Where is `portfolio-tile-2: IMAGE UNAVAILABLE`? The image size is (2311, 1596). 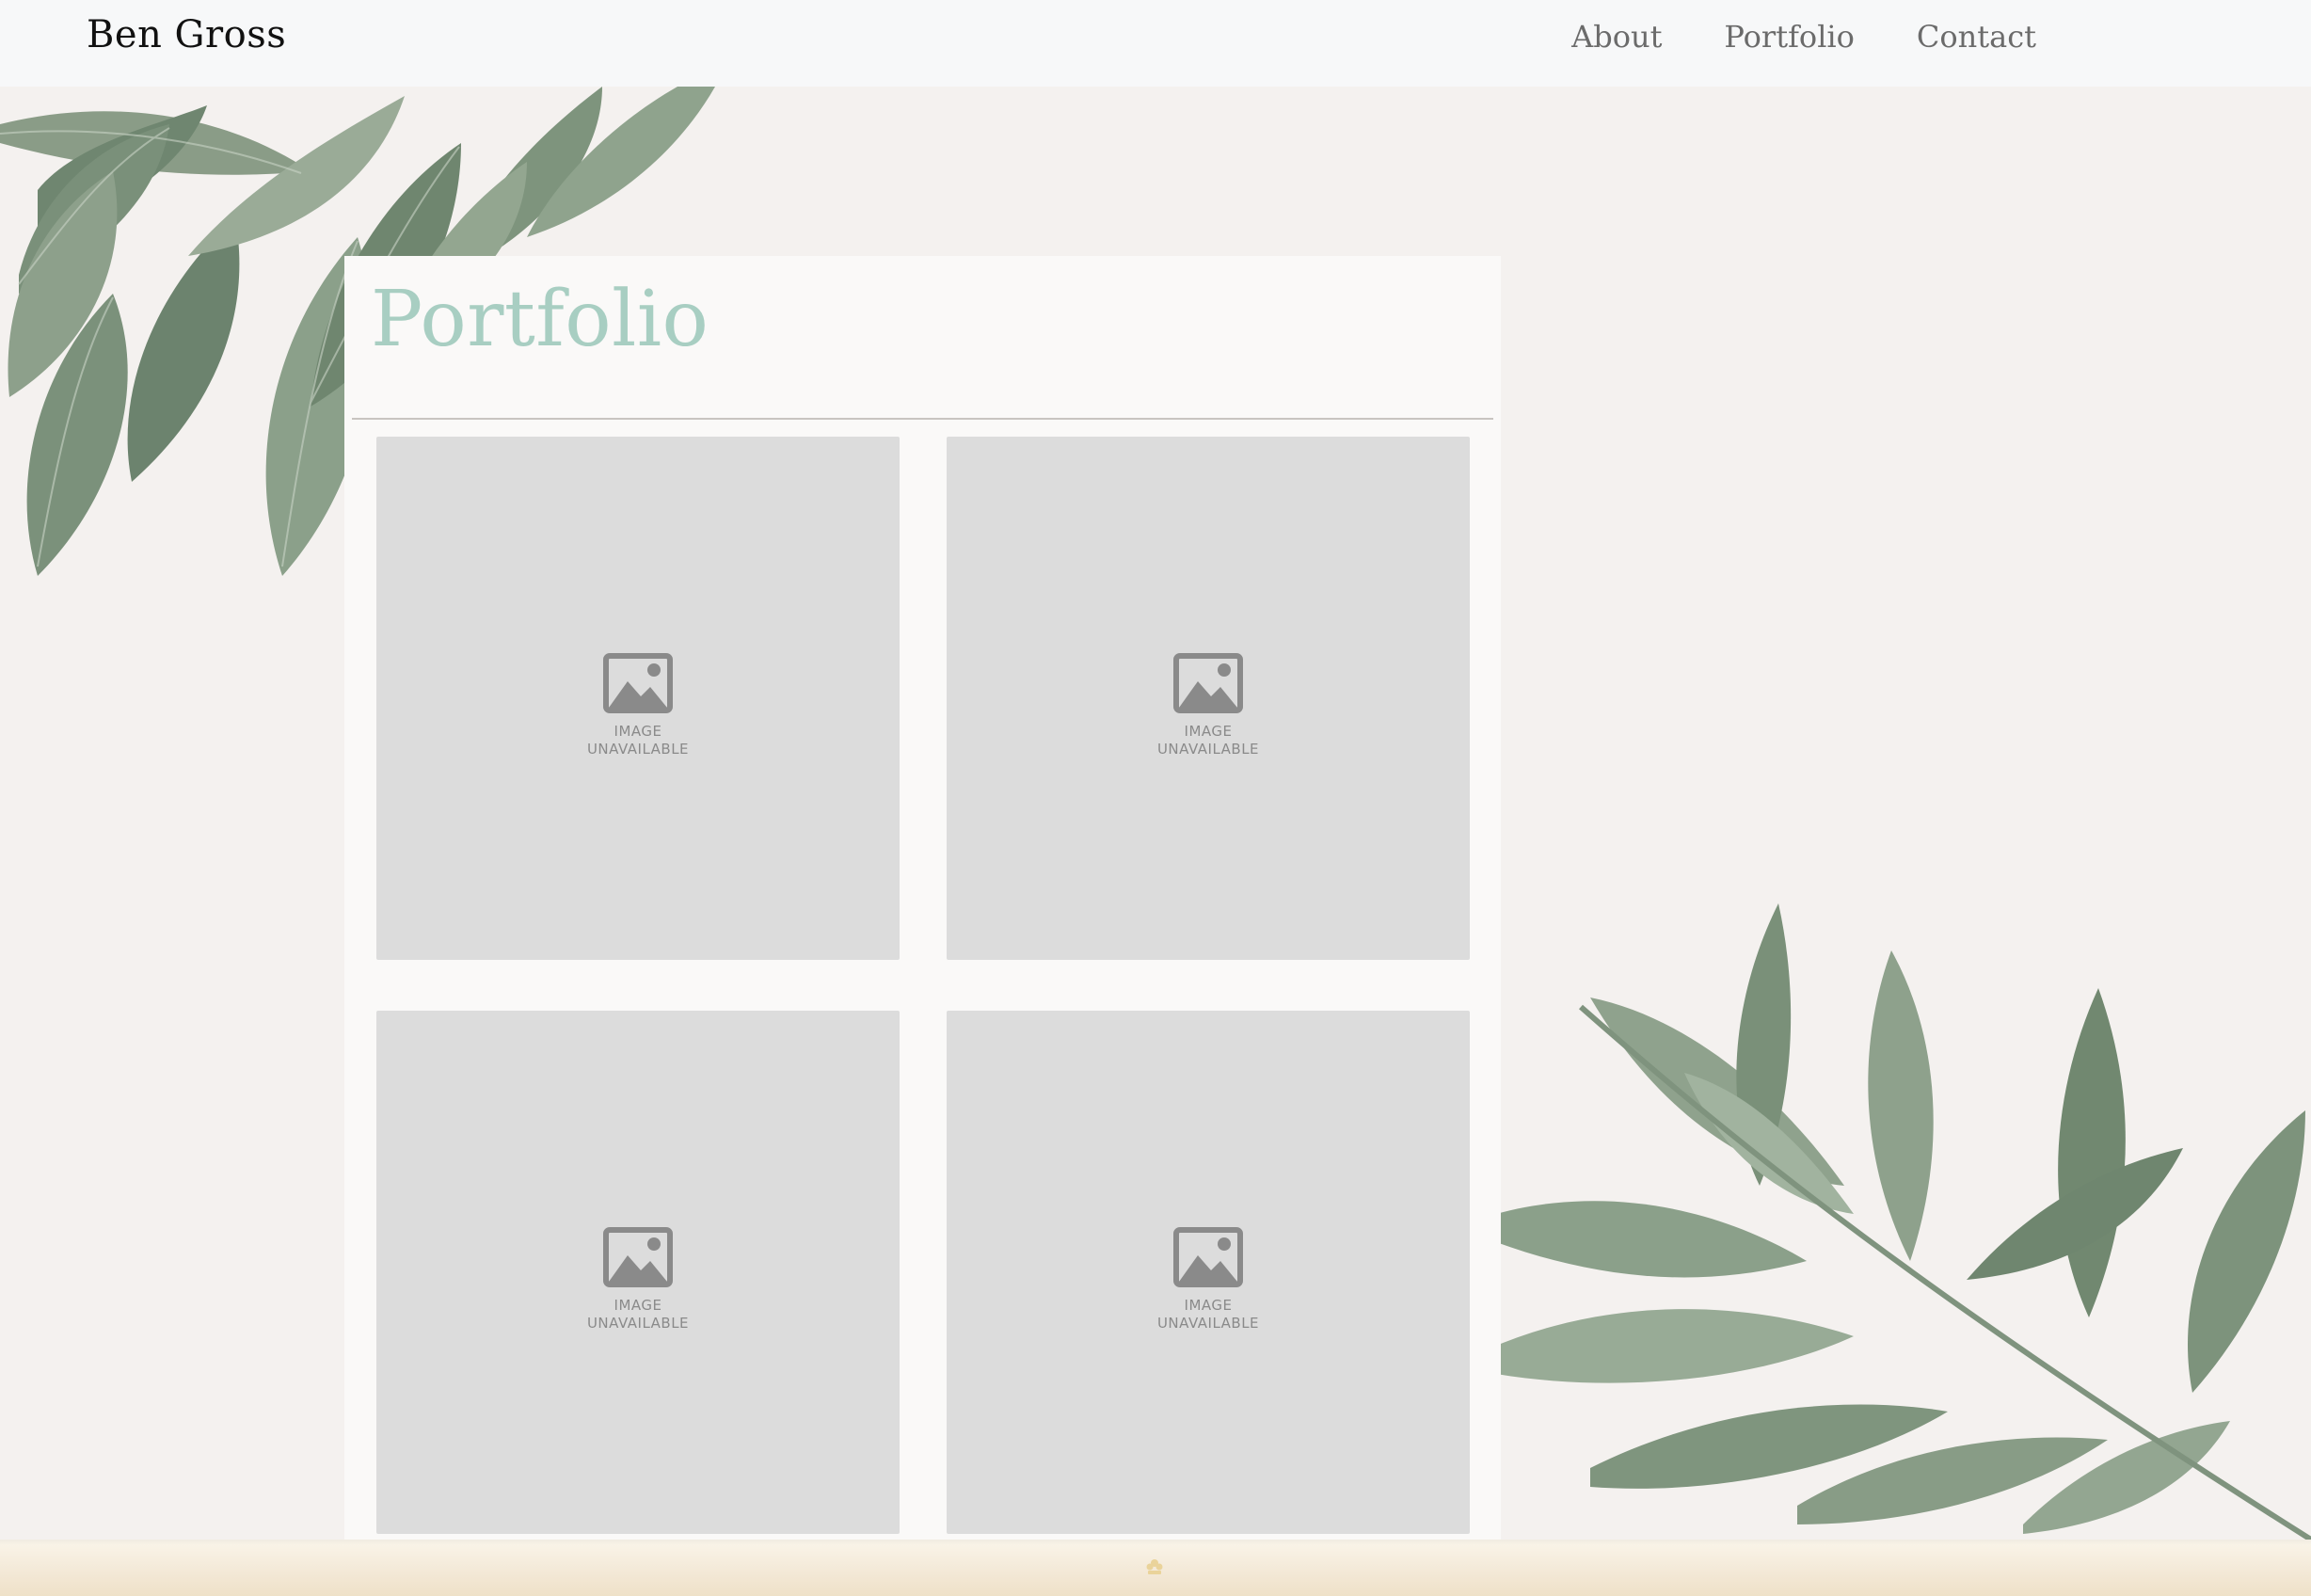 portfolio-tile-2: IMAGE UNAVAILABLE is located at coordinates (1208, 698).